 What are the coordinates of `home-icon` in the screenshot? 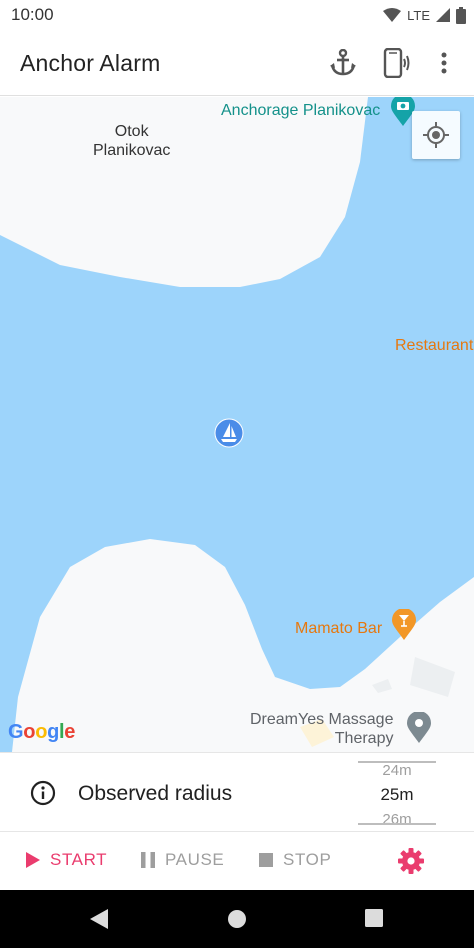 It's located at (237, 919).